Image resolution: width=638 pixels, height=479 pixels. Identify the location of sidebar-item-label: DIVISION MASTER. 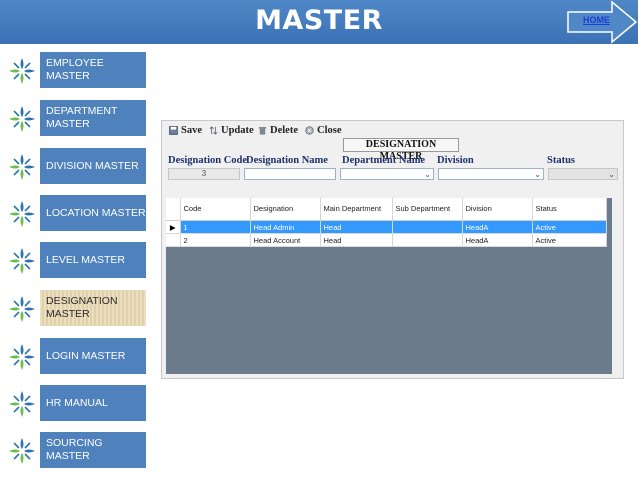
(93, 166).